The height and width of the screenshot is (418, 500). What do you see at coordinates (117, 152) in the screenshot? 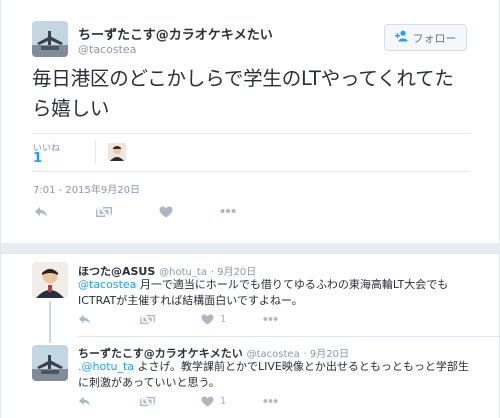
I see `liker-avatar` at bounding box center [117, 152].